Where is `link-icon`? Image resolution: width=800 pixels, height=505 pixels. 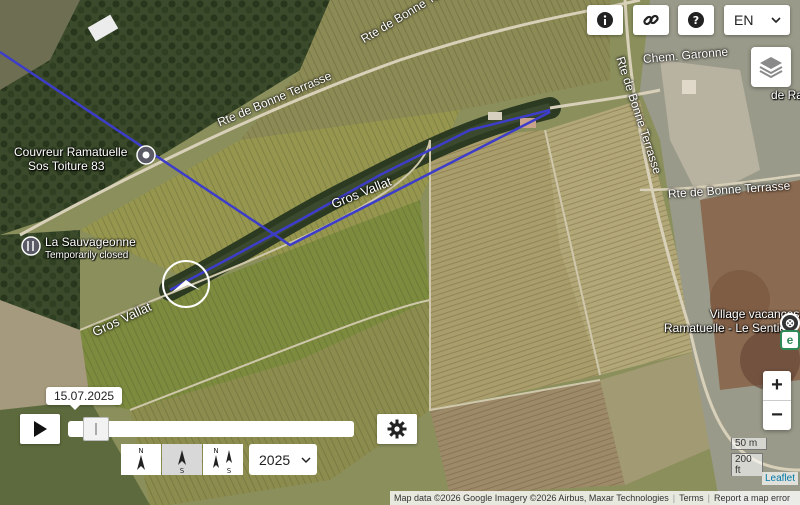
link-icon is located at coordinates (651, 20).